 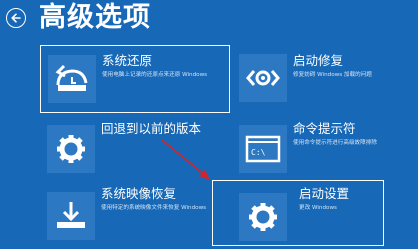 What do you see at coordinates (298, 213) in the screenshot?
I see `option-startup-settings: 启动设置 更改 Windows` at bounding box center [298, 213].